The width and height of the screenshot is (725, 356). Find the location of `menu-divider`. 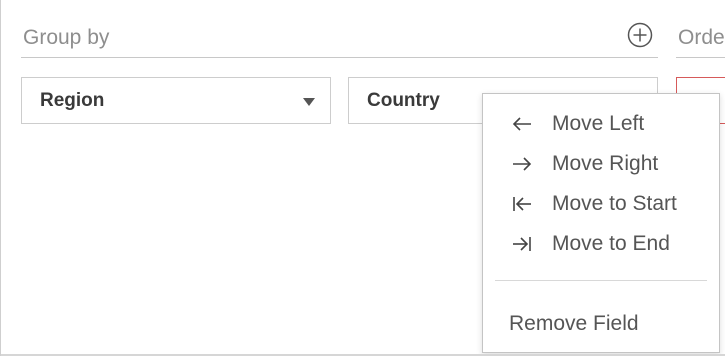

menu-divider is located at coordinates (601, 280).